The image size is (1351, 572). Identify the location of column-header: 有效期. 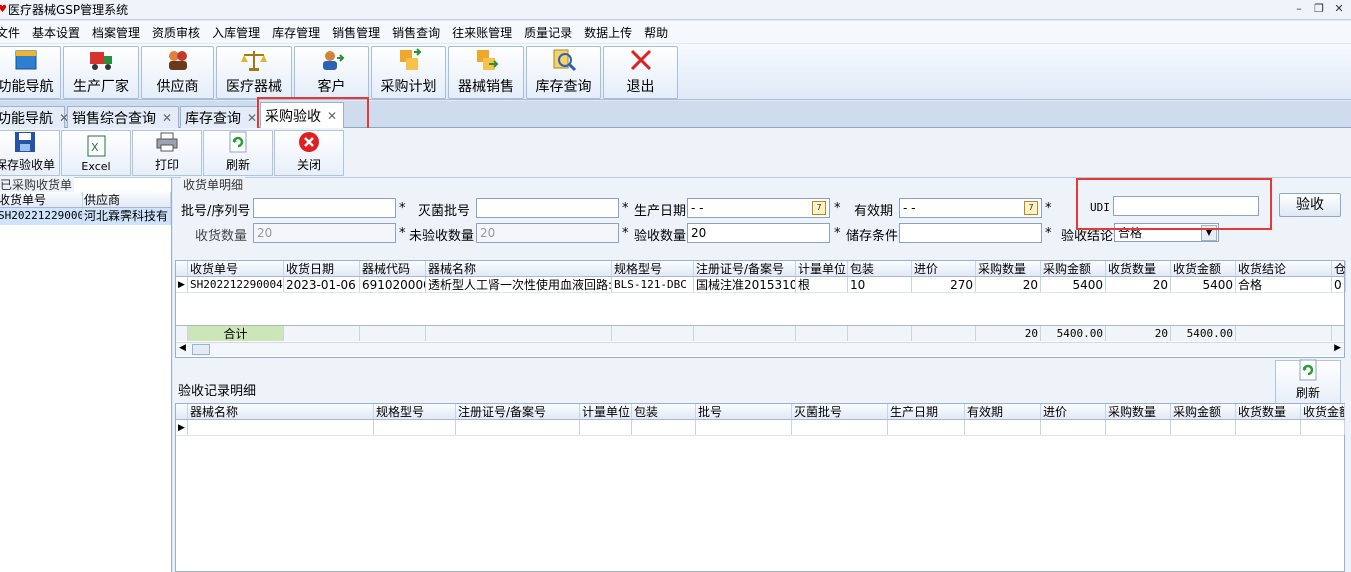
(1003, 411).